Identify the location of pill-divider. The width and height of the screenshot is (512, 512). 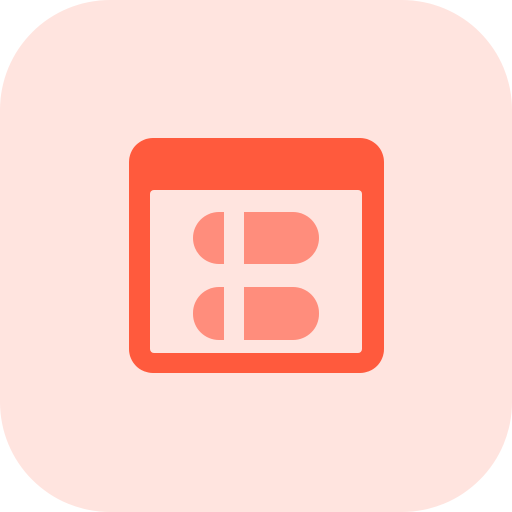
(234, 276).